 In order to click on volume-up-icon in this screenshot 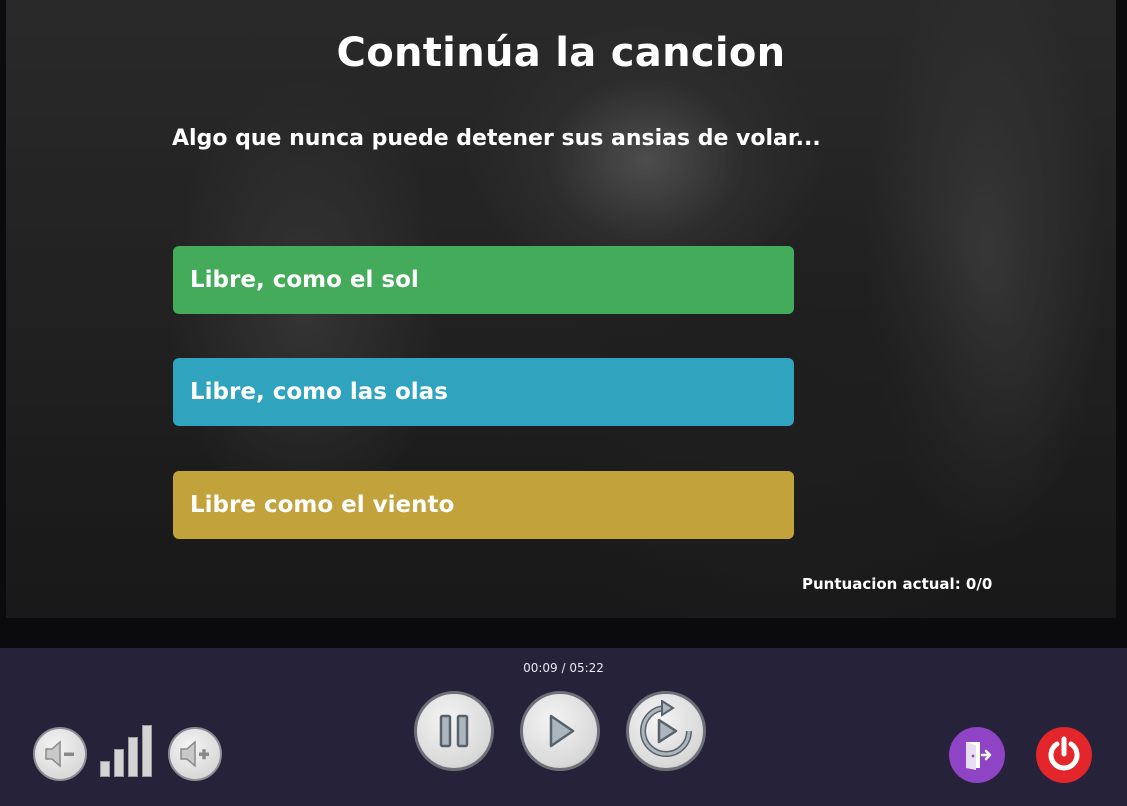, I will do `click(194, 754)`.